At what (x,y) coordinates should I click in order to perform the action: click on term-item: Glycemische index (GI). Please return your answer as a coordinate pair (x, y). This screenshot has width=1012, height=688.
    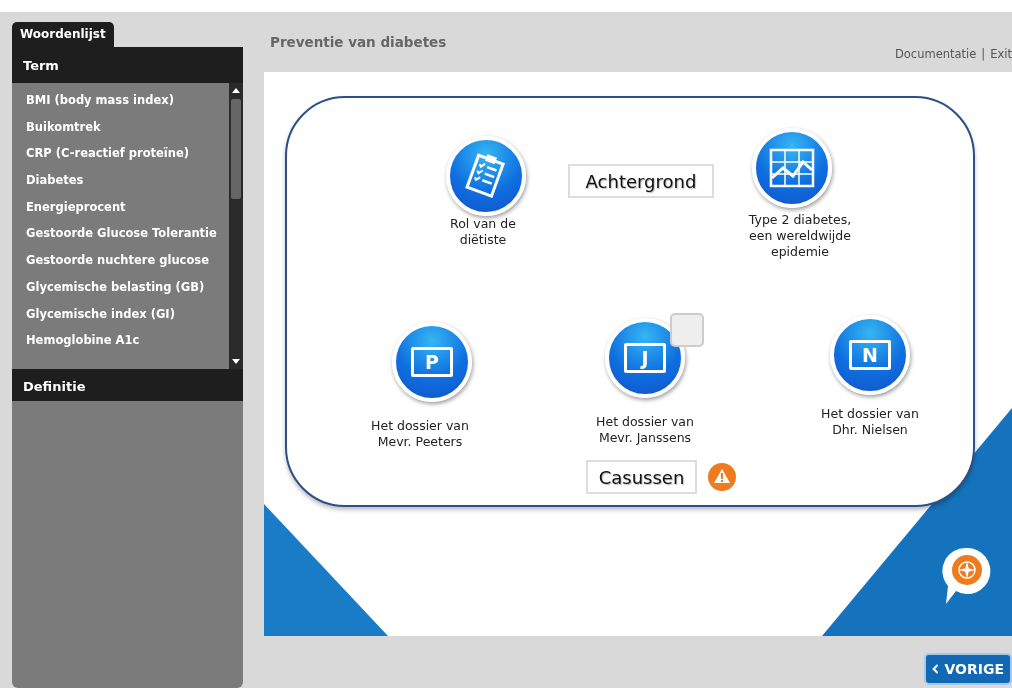
    Looking at the image, I should click on (120, 314).